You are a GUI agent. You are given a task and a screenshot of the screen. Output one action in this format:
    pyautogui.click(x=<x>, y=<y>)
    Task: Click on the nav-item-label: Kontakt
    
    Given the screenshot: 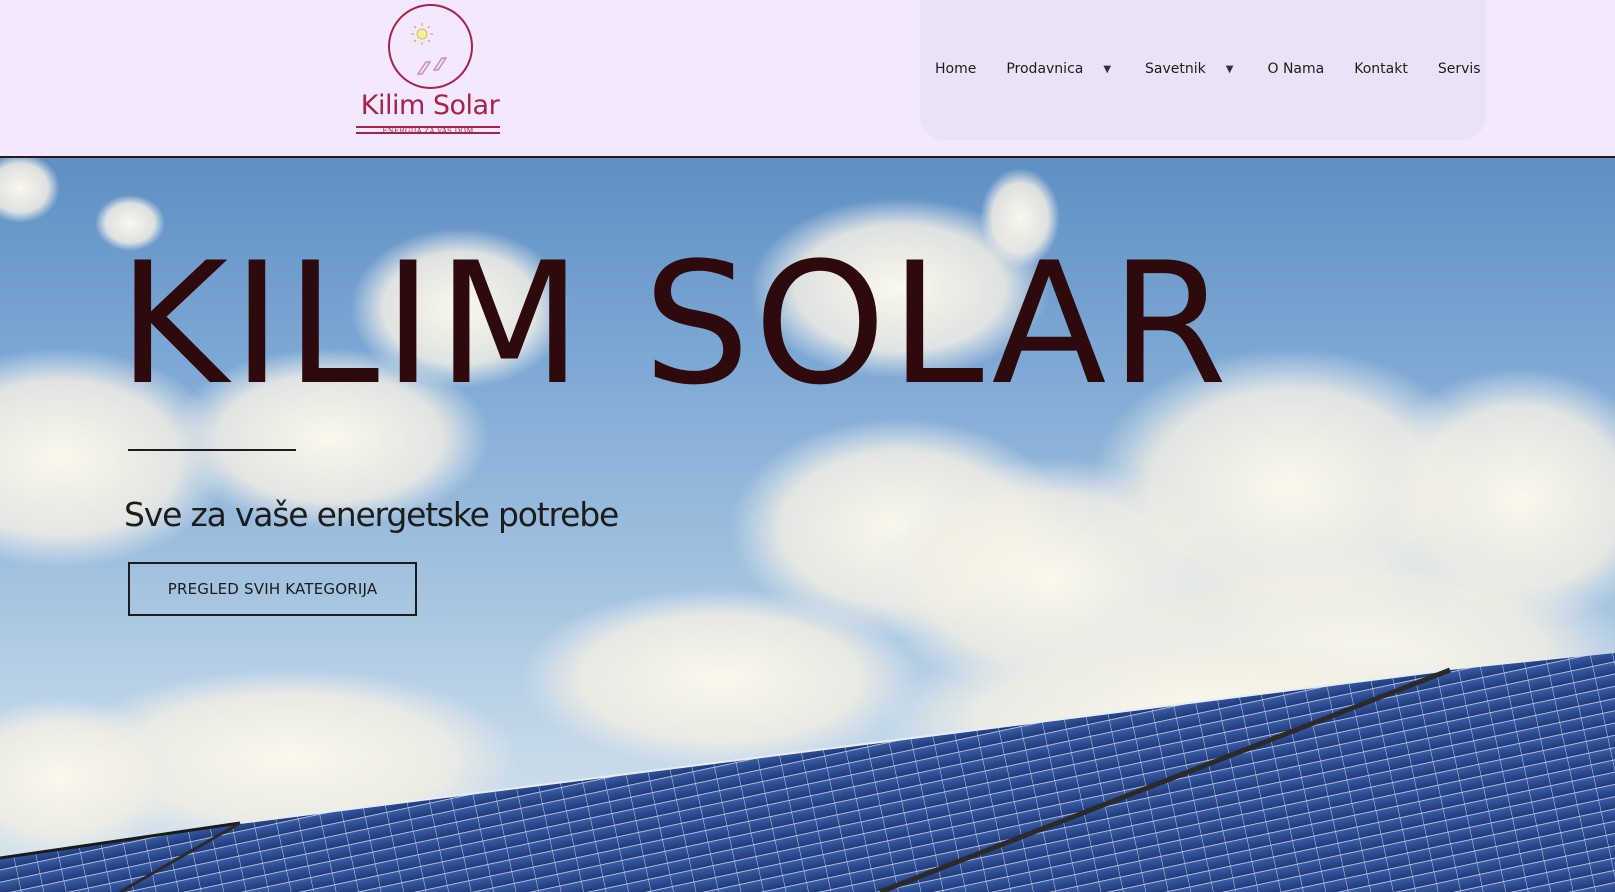 What is the action you would take?
    pyautogui.click(x=1381, y=69)
    